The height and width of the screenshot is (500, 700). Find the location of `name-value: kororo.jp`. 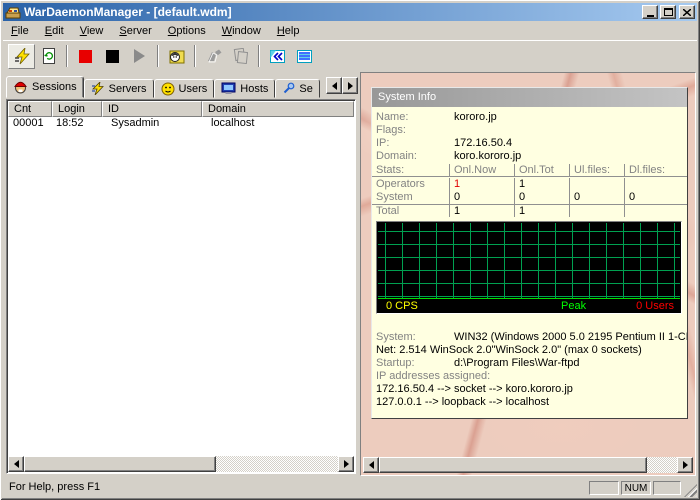

name-value: kororo.jp is located at coordinates (475, 117).